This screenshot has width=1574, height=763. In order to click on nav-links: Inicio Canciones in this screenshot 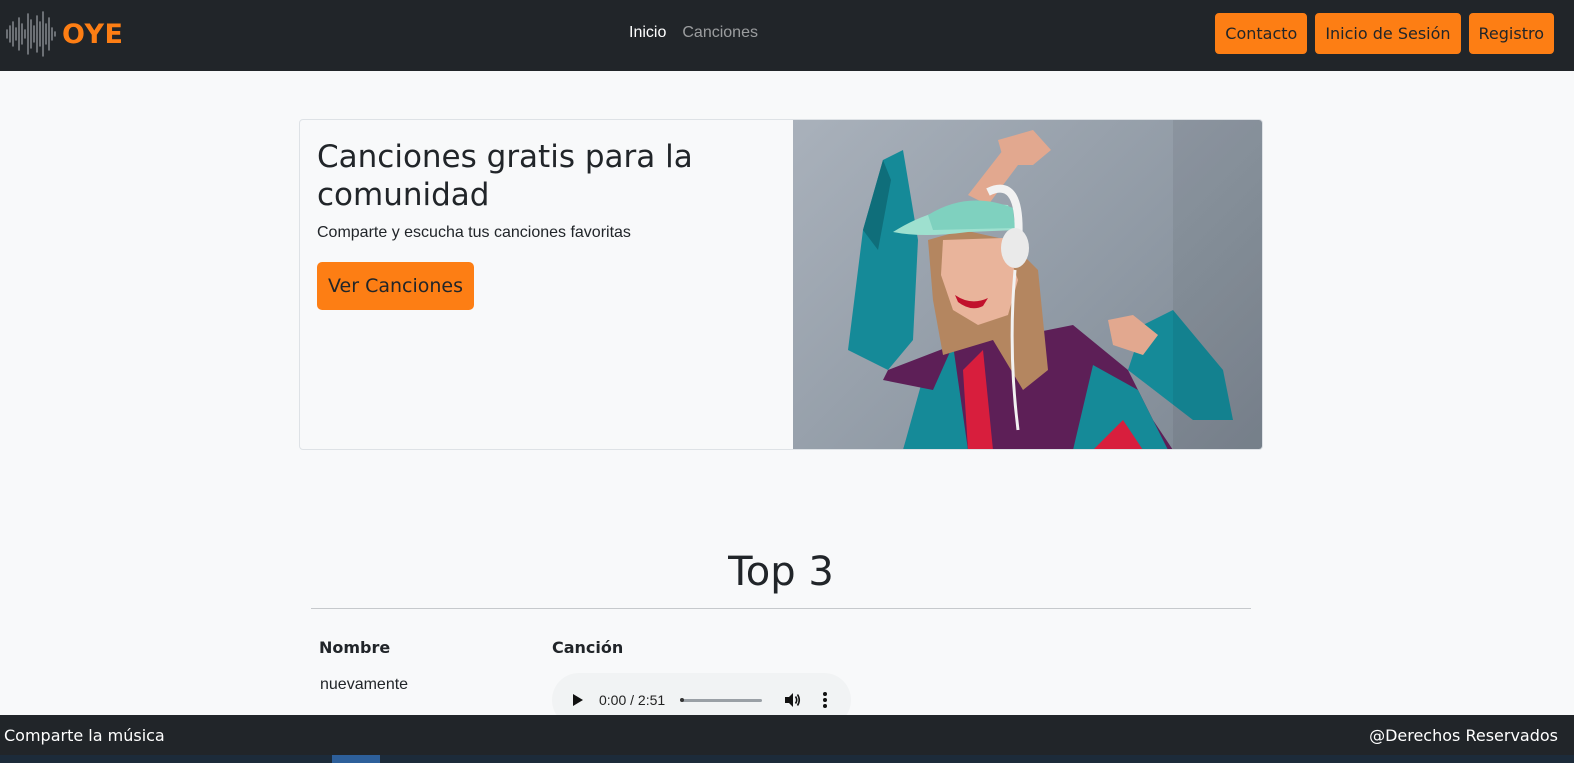, I will do `click(693, 33)`.